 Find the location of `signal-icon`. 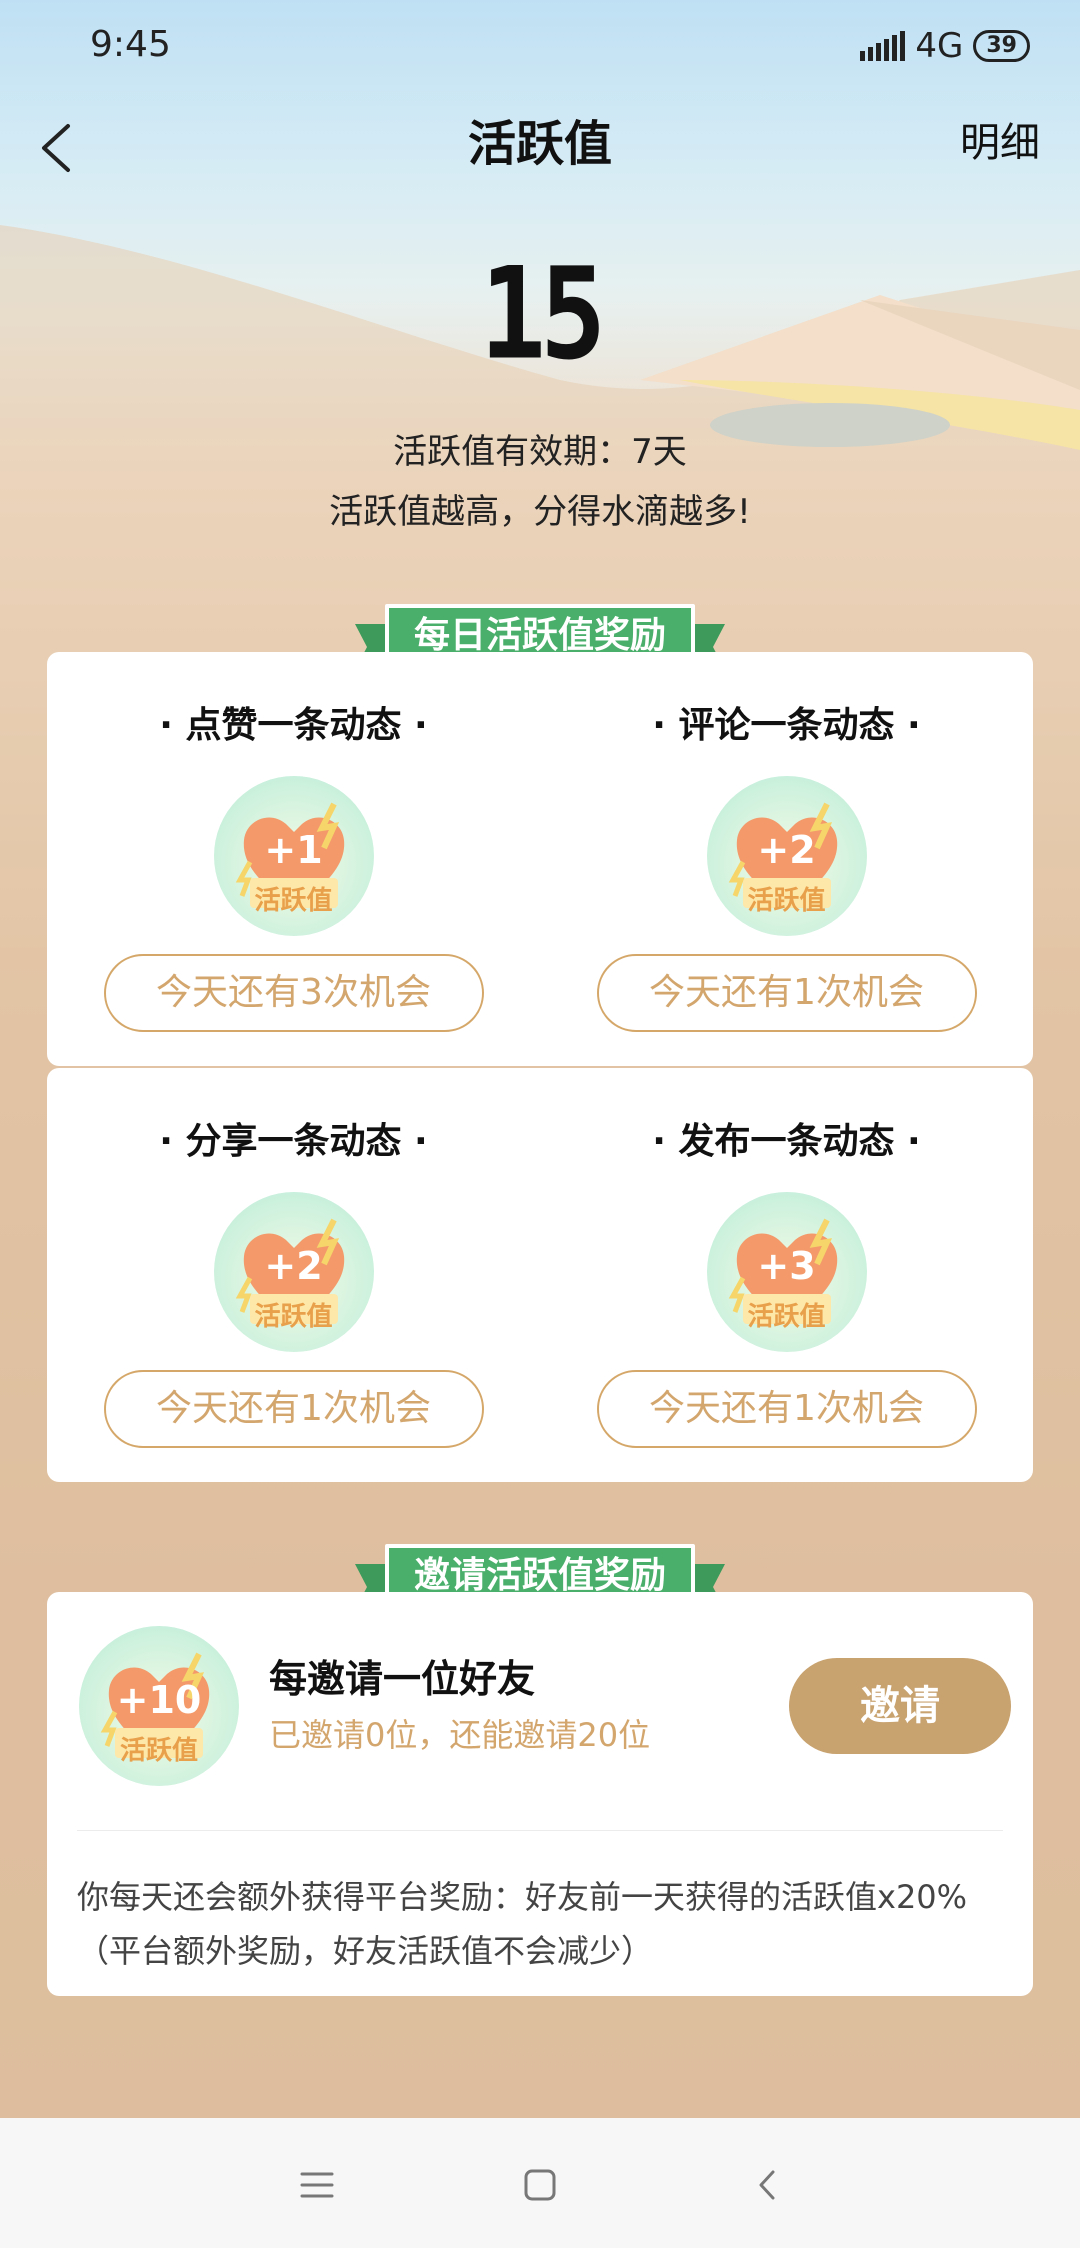

signal-icon is located at coordinates (883, 46).